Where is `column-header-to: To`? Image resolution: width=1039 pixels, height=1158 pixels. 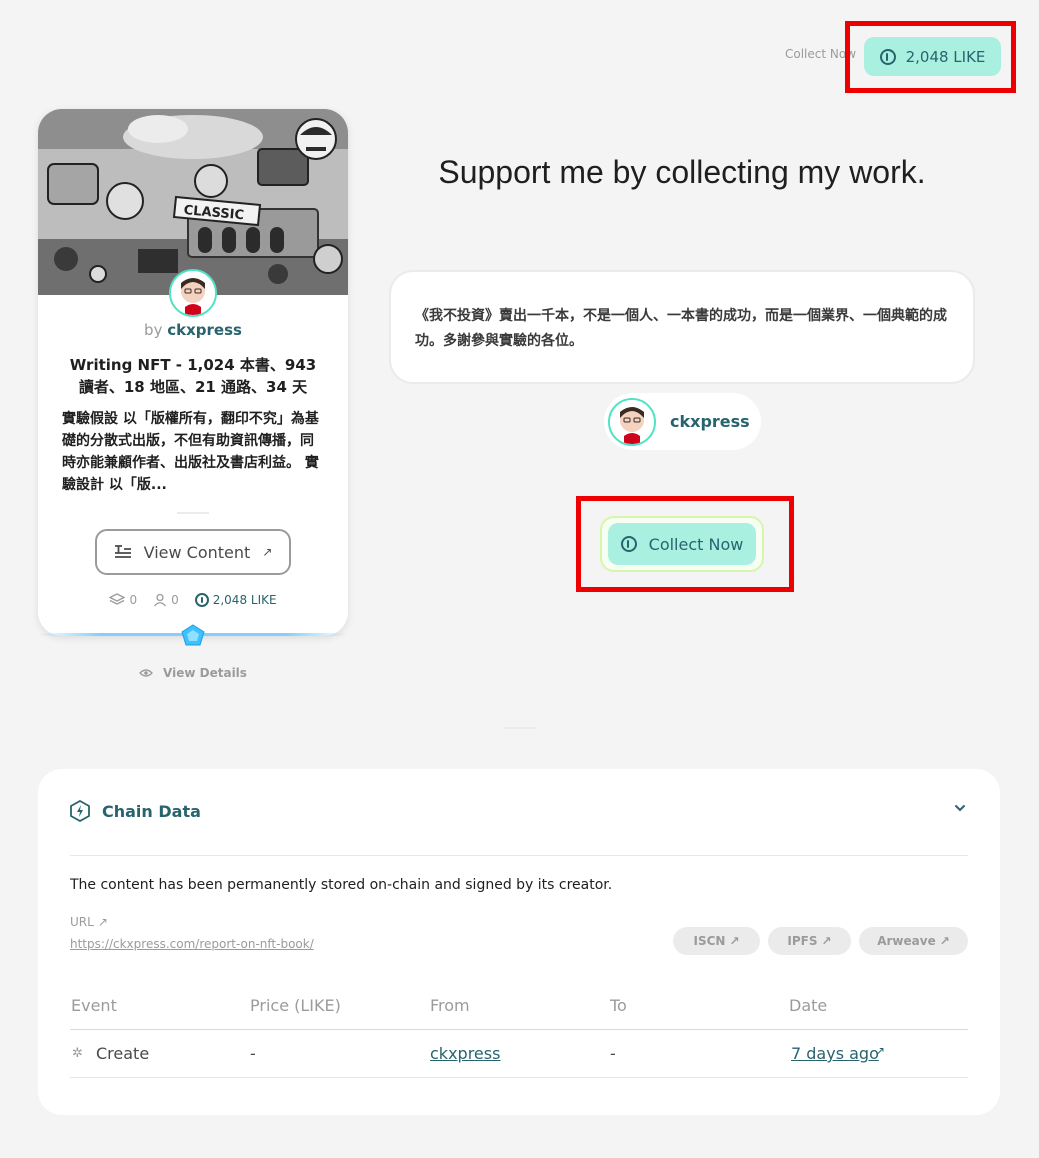
column-header-to: To is located at coordinates (618, 1005).